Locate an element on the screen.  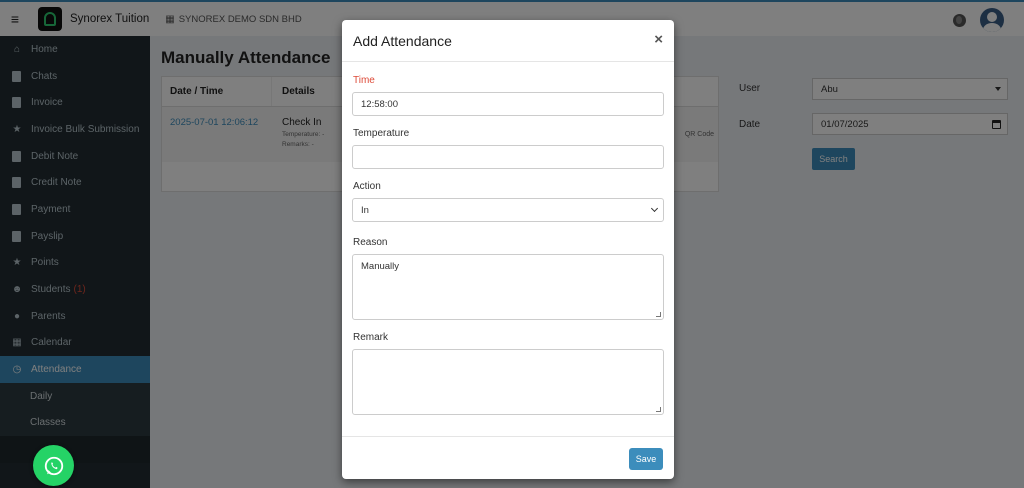
modal-title: Add Attendance is located at coordinates (402, 41).